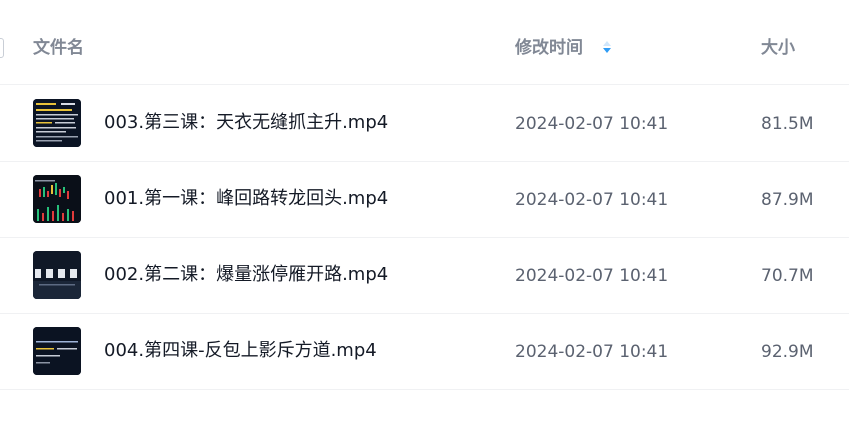 Image resolution: width=849 pixels, height=426 pixels. What do you see at coordinates (246, 275) in the screenshot?
I see `file-name: 002.第二课：爆量涨停雁开路.mp4` at bounding box center [246, 275].